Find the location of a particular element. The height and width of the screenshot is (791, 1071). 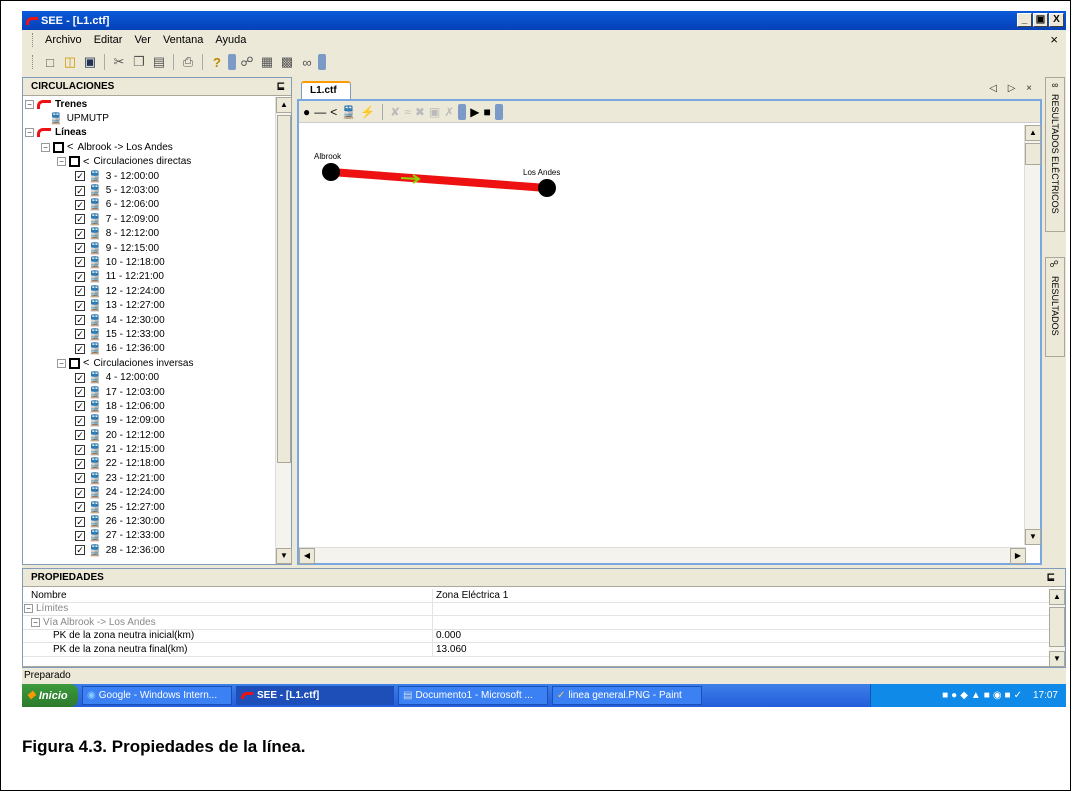

track-line is located at coordinates (439, 180).